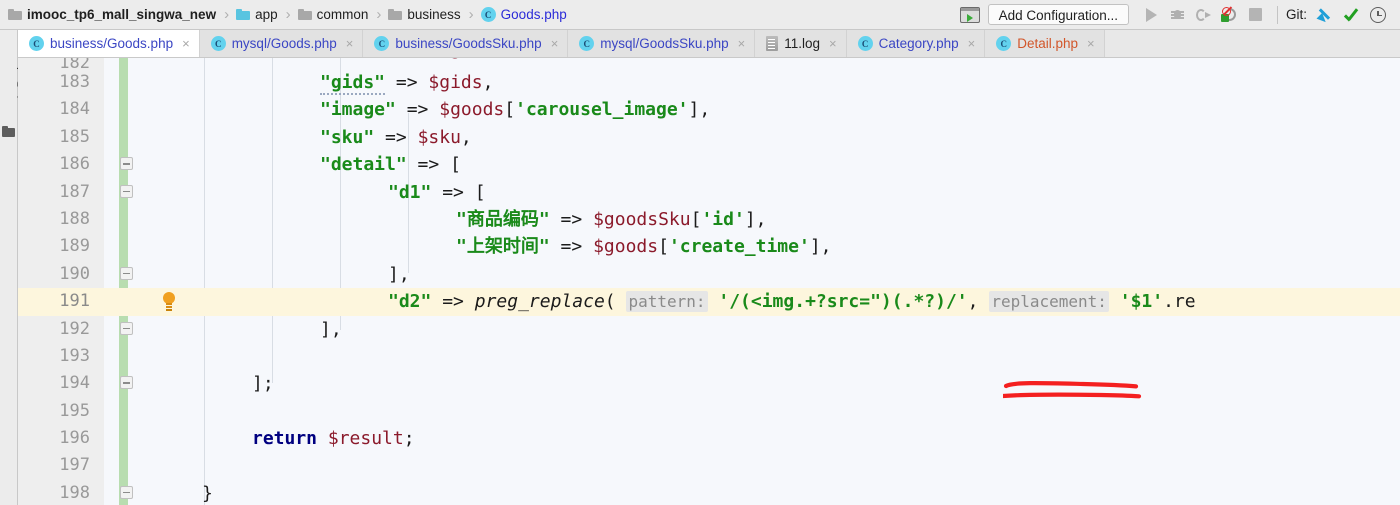 This screenshot has height=505, width=1400. Describe the element at coordinates (709, 192) in the screenshot. I see `code-line: 187 "d1" => [` at that location.